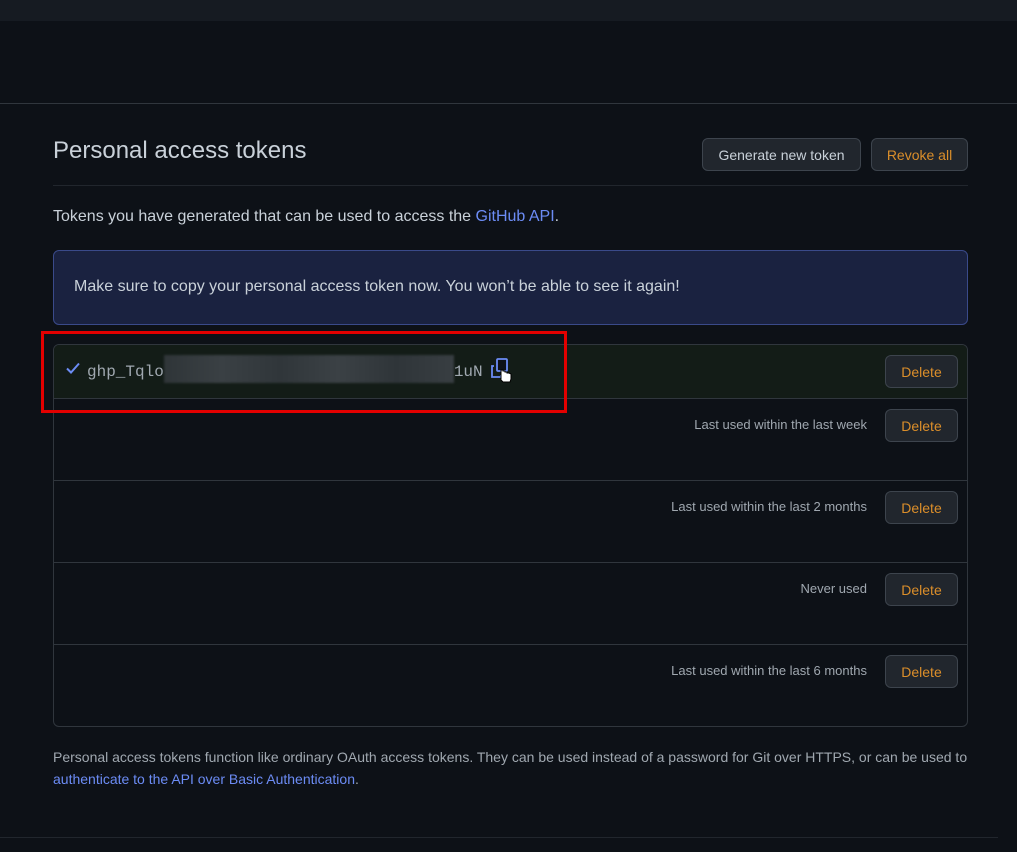 The height and width of the screenshot is (852, 1017). What do you see at coordinates (508, 103) in the screenshot?
I see `header-divider` at bounding box center [508, 103].